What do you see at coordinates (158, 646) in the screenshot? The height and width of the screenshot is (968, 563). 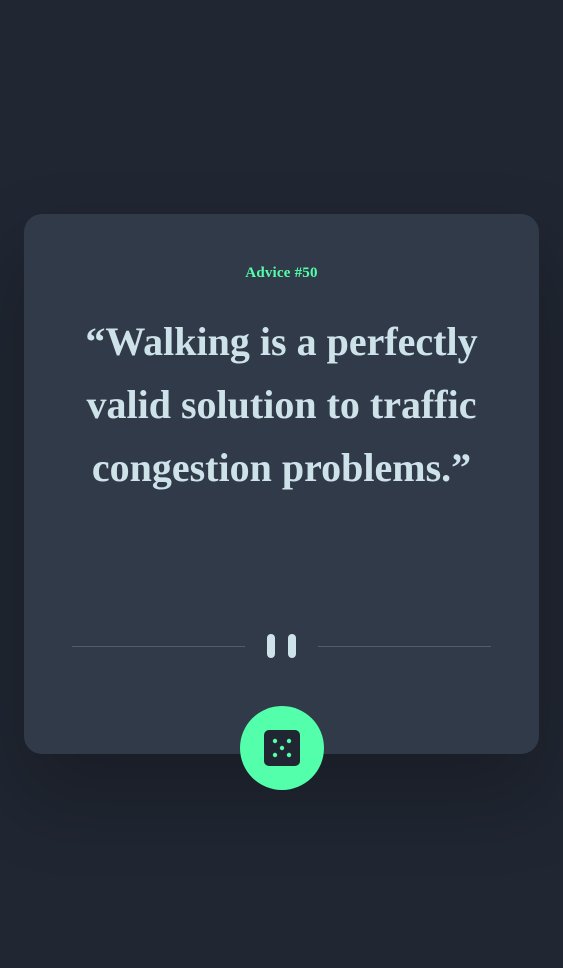 I see `divider-line-left` at bounding box center [158, 646].